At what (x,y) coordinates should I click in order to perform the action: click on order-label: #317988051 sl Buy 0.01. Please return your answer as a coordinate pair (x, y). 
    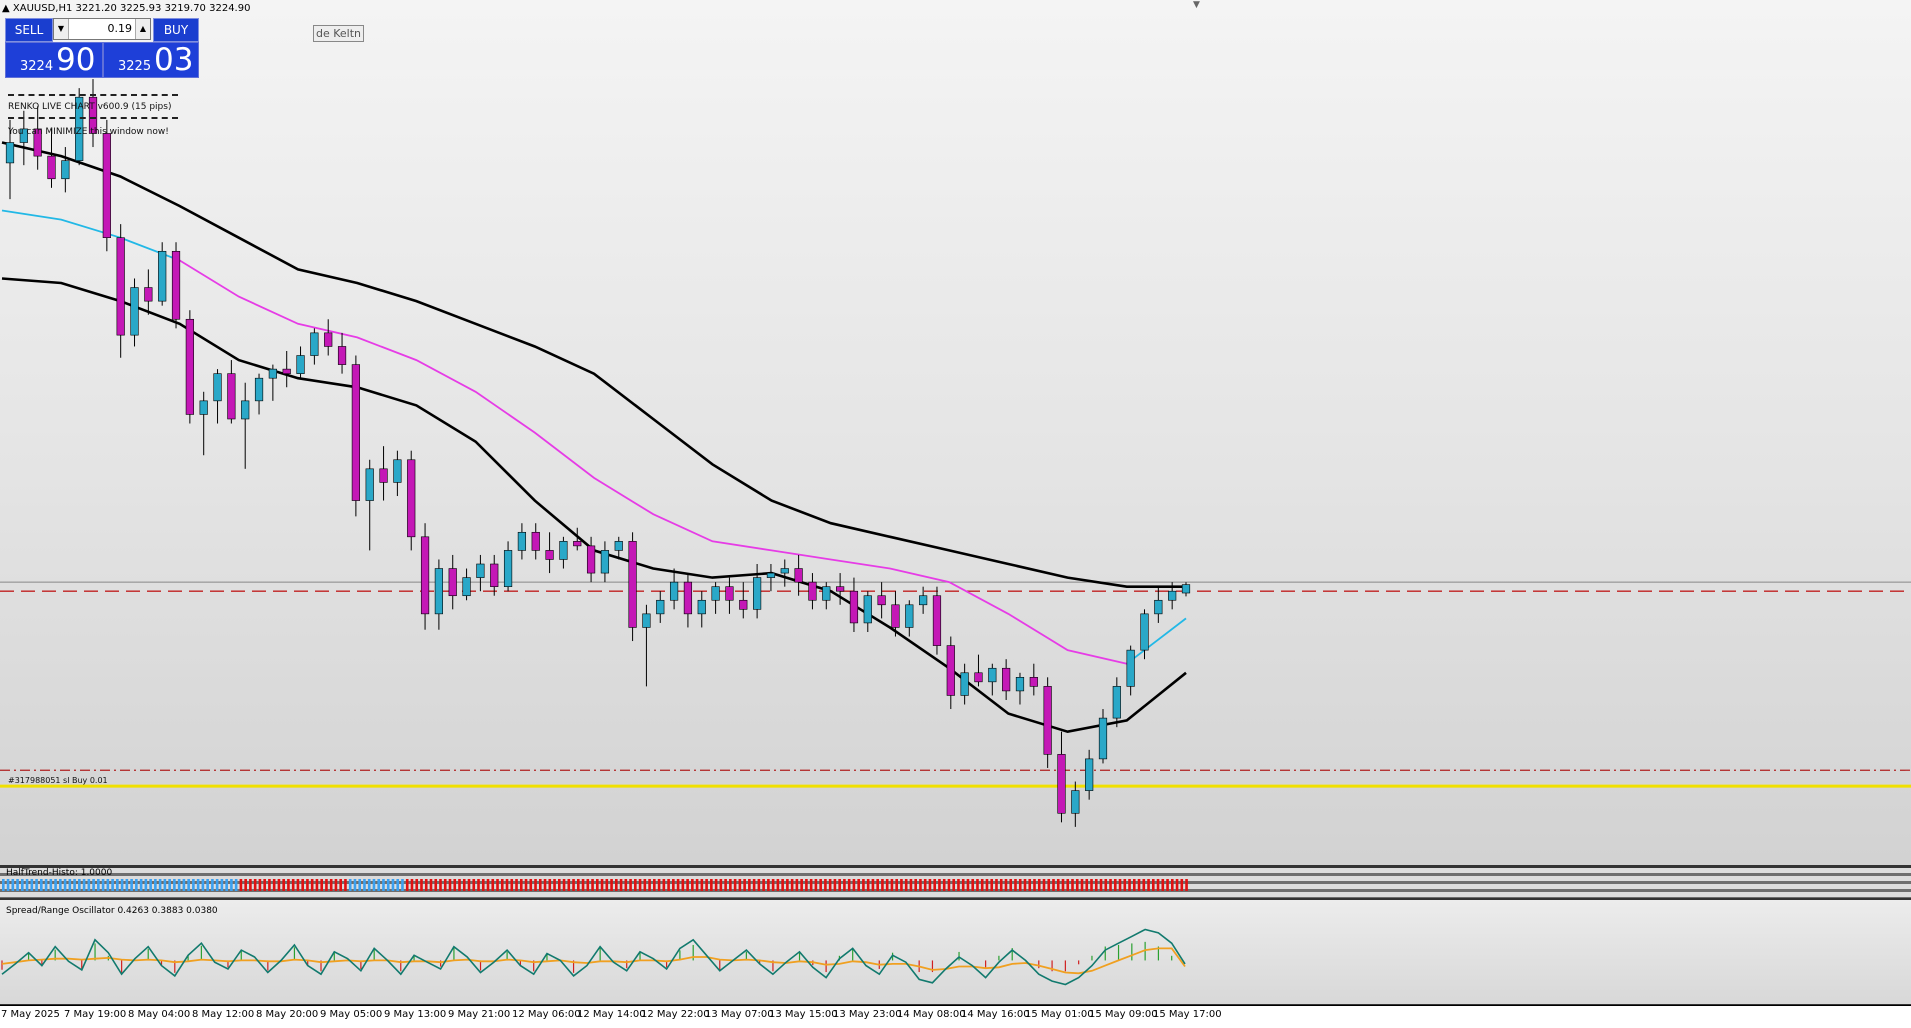
    Looking at the image, I should click on (58, 780).